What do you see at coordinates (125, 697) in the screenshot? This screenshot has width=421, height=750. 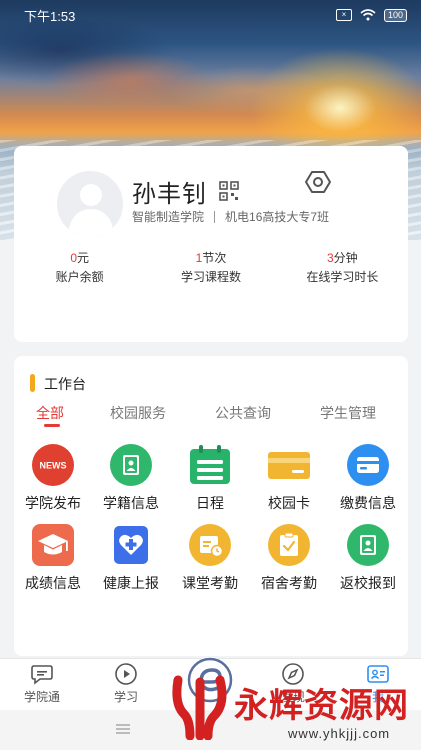 I see `nav-label: 学习` at bounding box center [125, 697].